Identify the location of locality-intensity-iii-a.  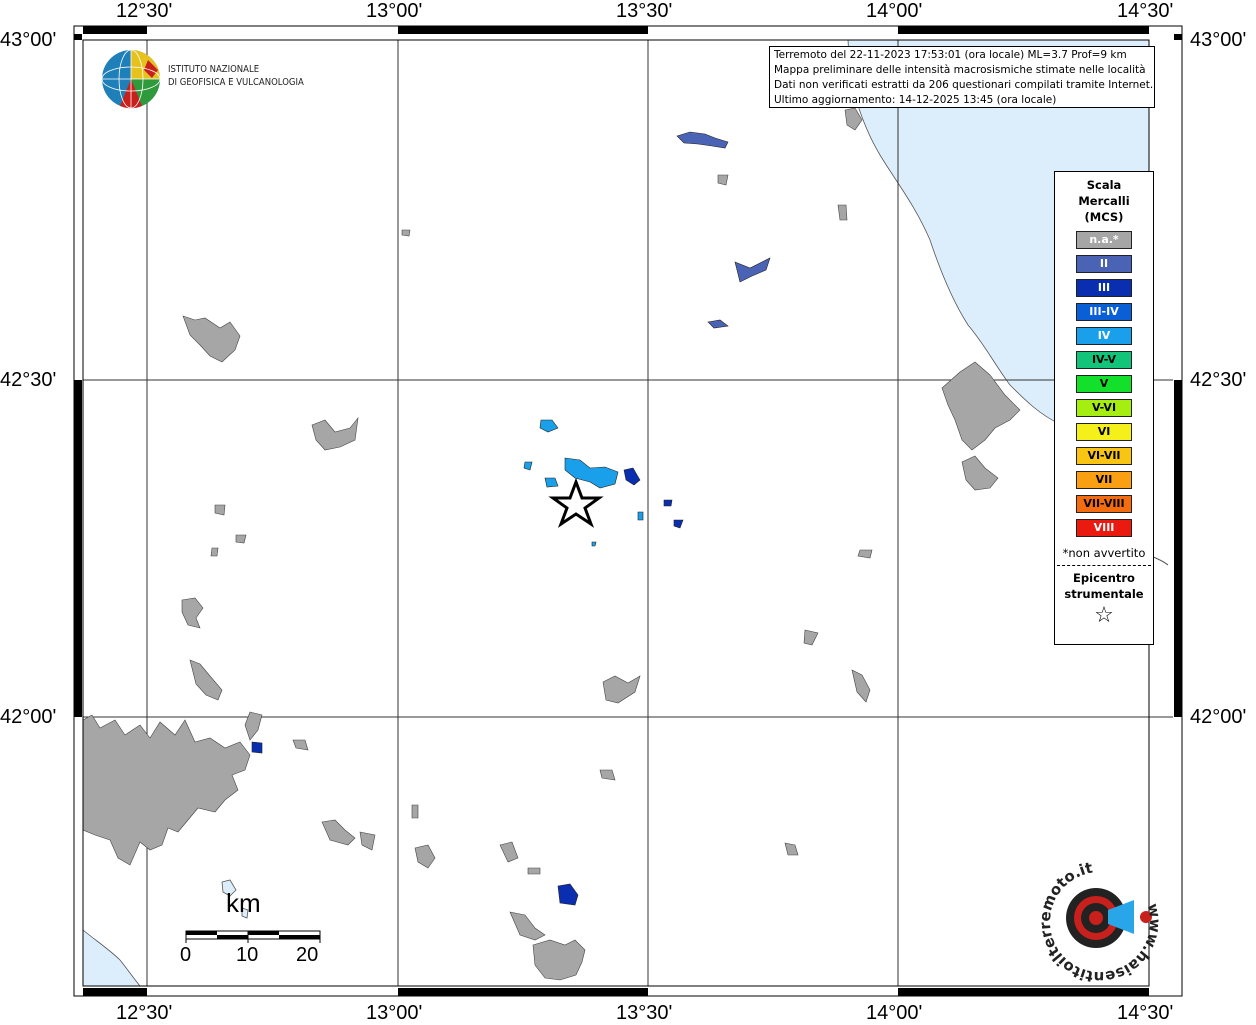
(632, 476).